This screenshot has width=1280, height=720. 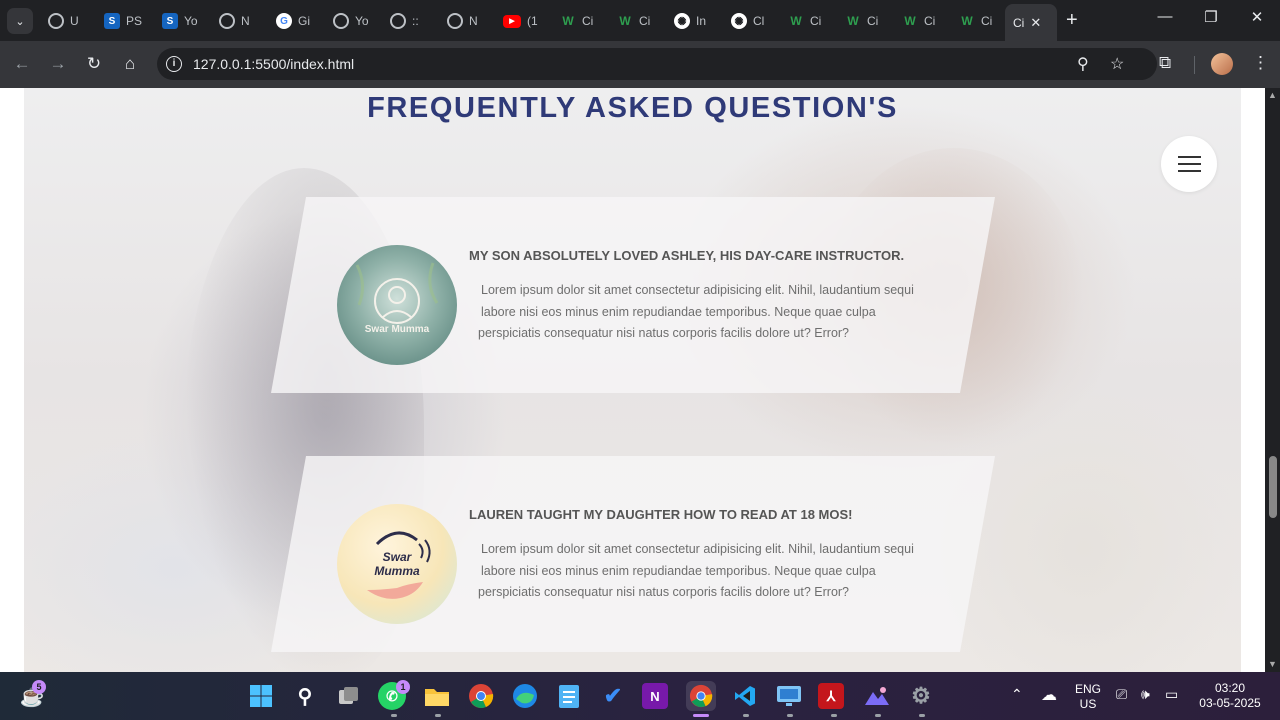 I want to click on todo-icon: ✔, so click(x=613, y=696).